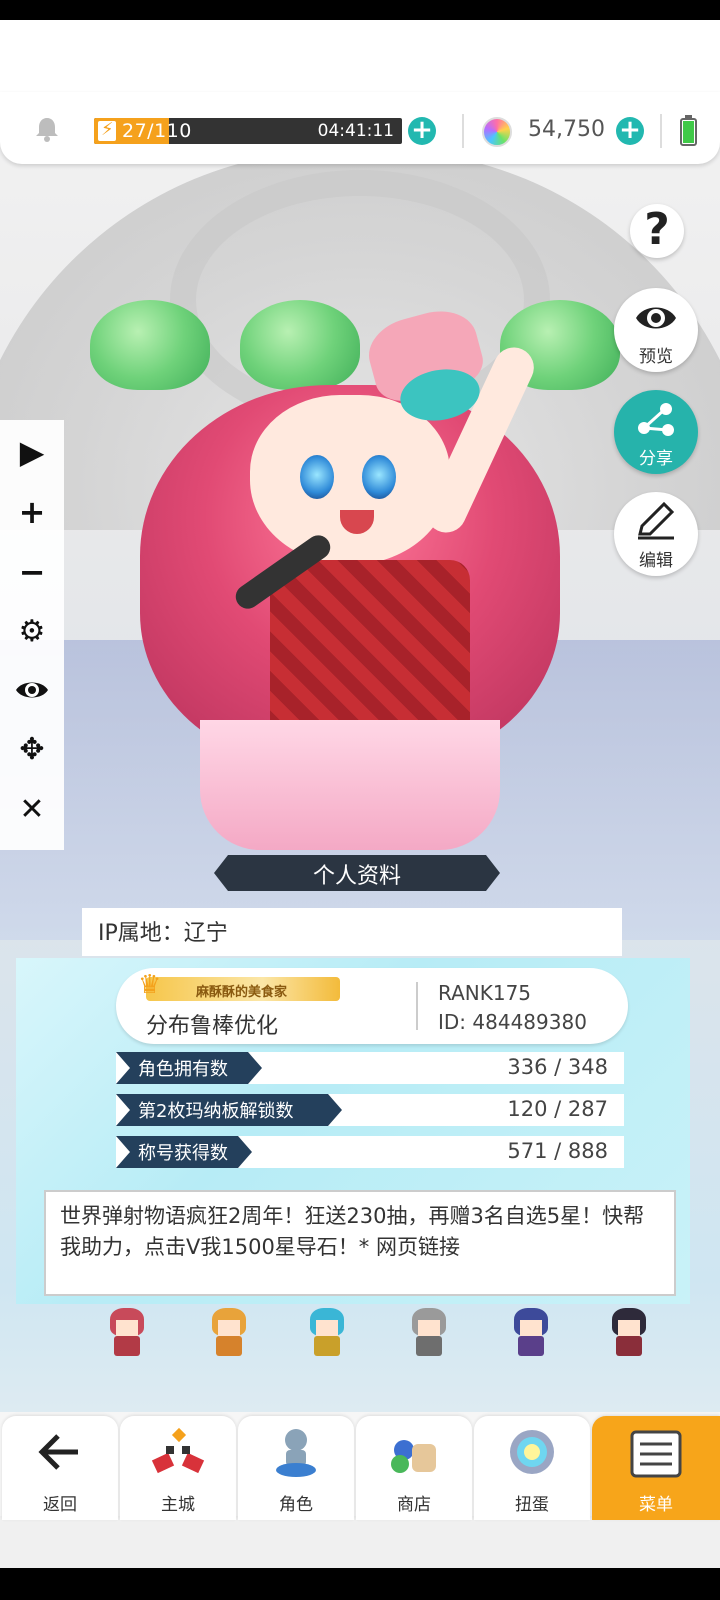  I want to click on stat-row: 称号获得数 571 / 888, so click(370, 1152).